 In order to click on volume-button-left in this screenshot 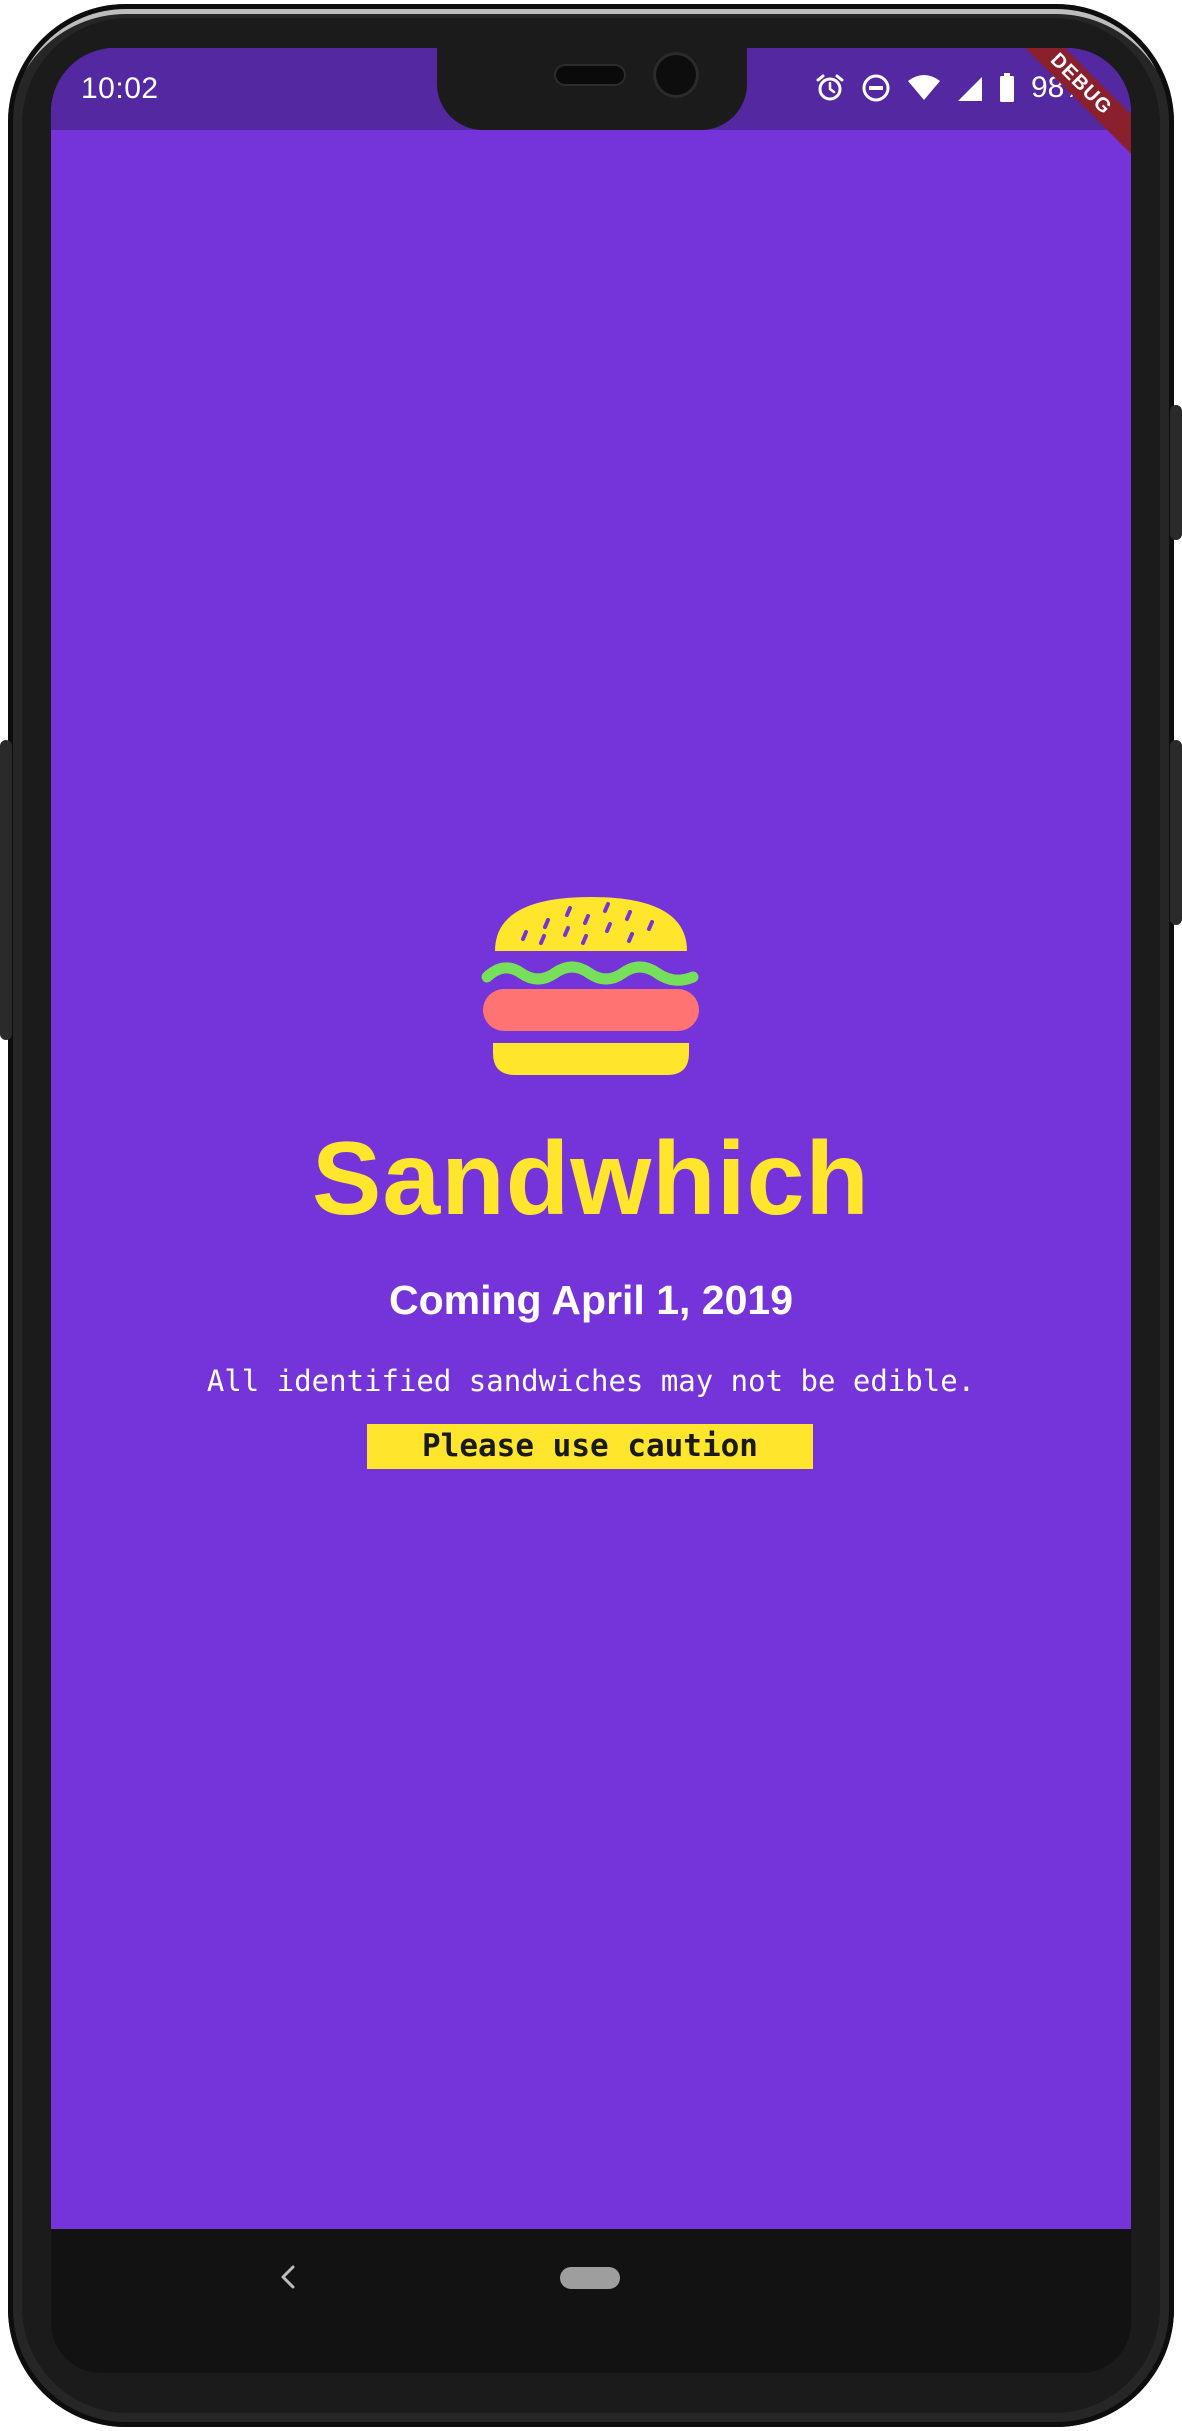, I will do `click(6, 890)`.